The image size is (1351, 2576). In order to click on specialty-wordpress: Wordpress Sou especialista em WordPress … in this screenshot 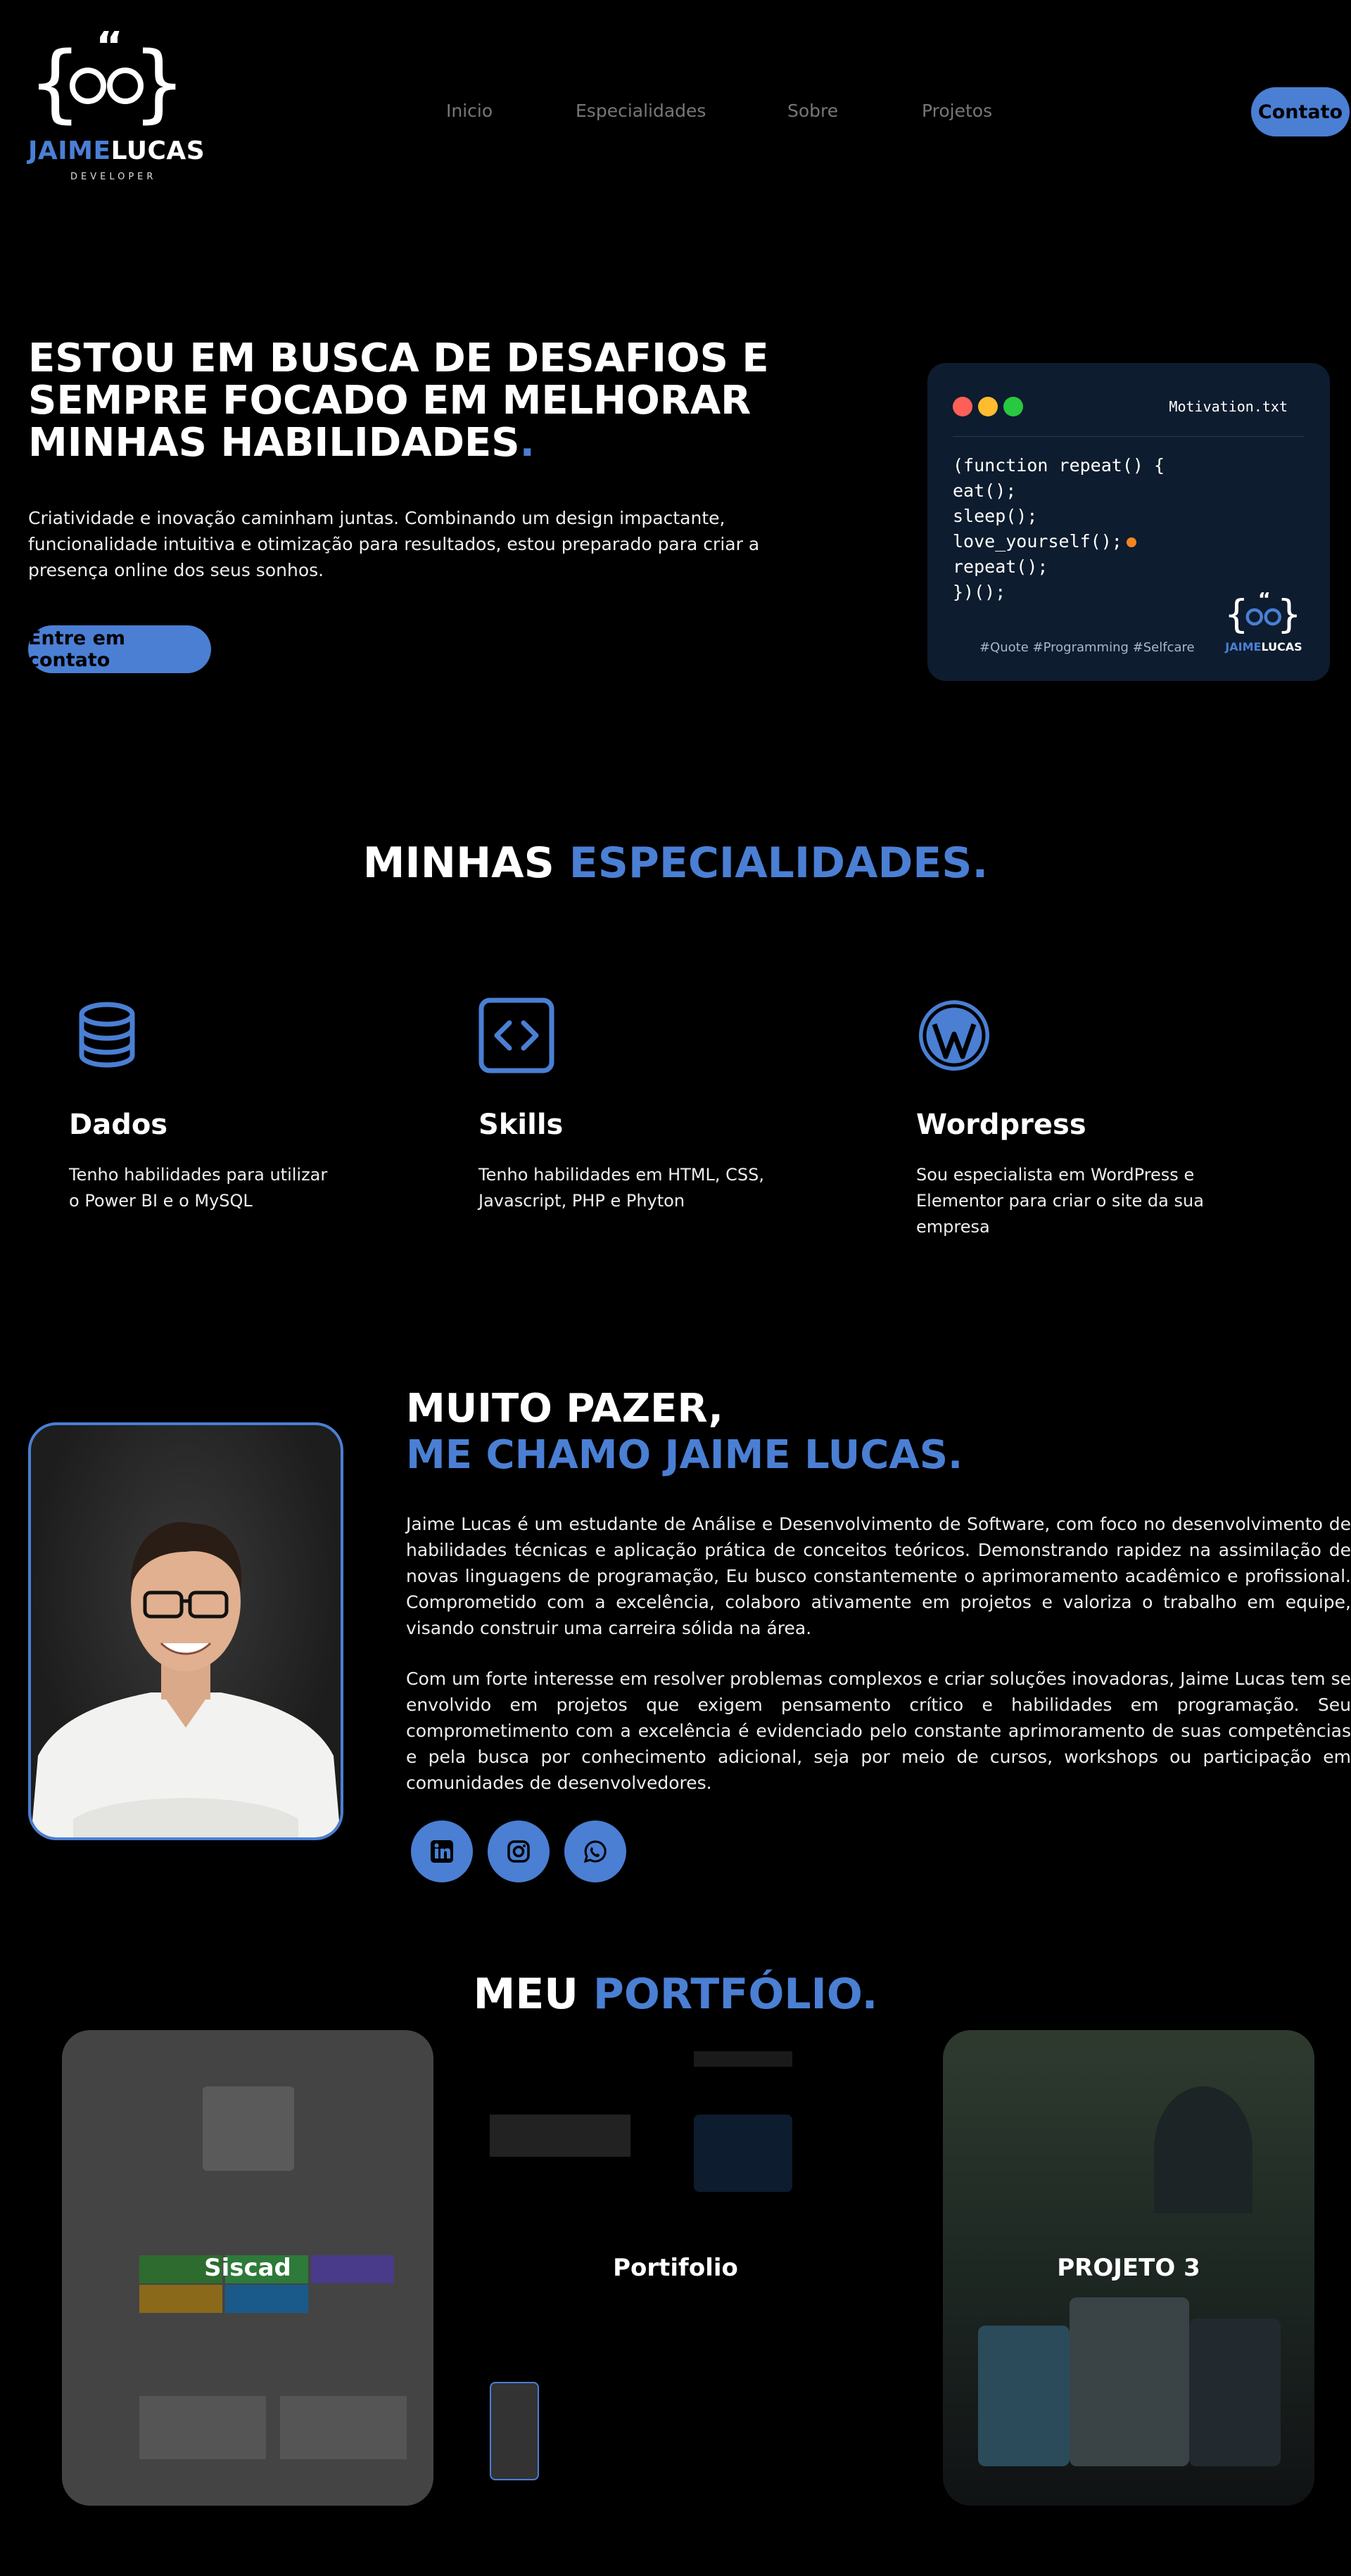, I will do `click(1113, 1118)`.